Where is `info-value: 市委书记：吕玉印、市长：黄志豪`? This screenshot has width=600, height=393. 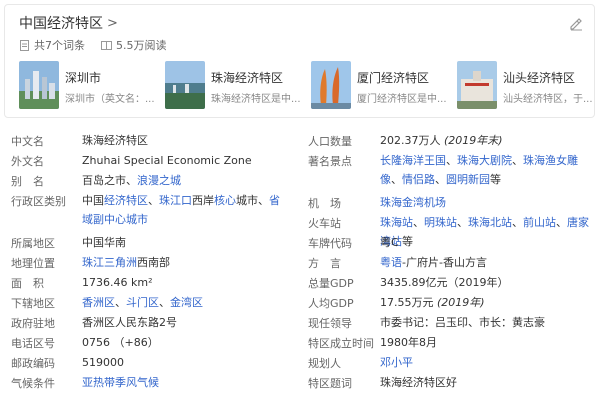
info-value: 市委书记：吕玉印、市长：黄志豪 is located at coordinates (485, 322).